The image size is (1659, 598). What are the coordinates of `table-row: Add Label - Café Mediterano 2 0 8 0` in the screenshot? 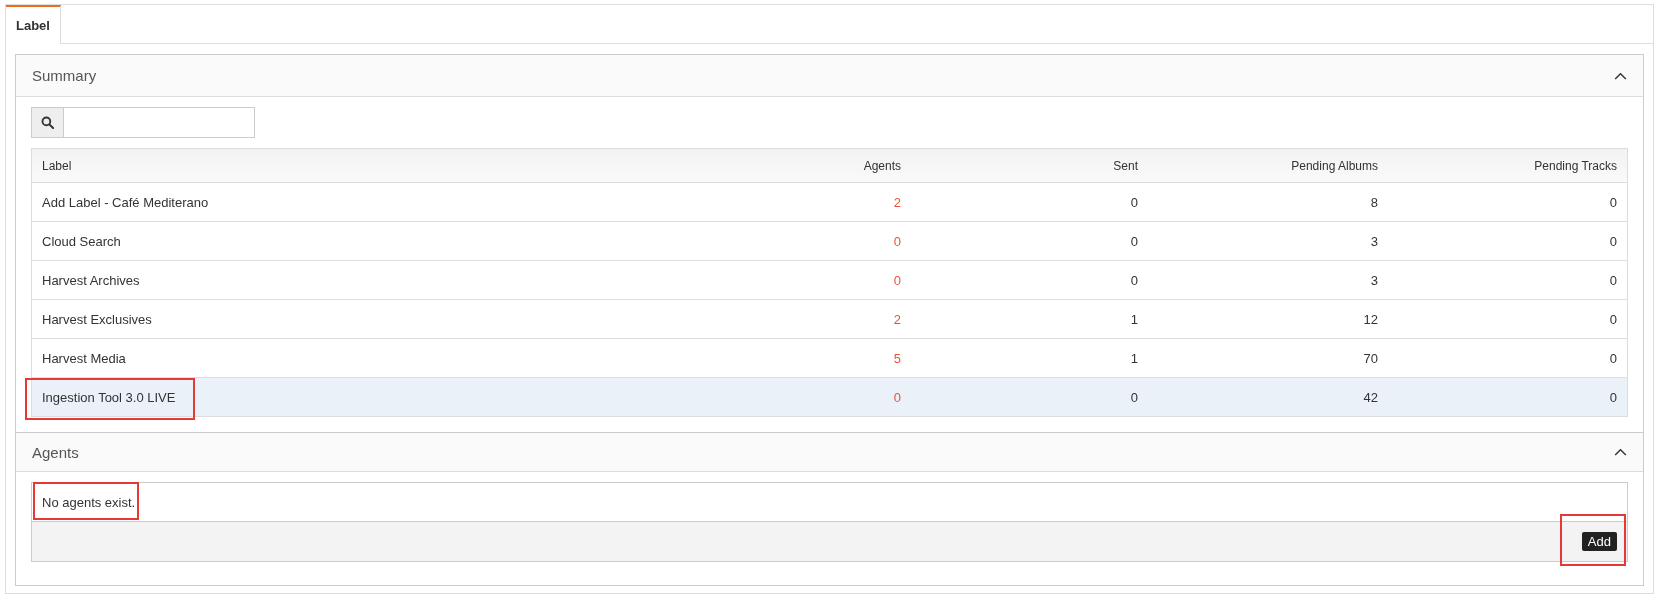 It's located at (829, 201).